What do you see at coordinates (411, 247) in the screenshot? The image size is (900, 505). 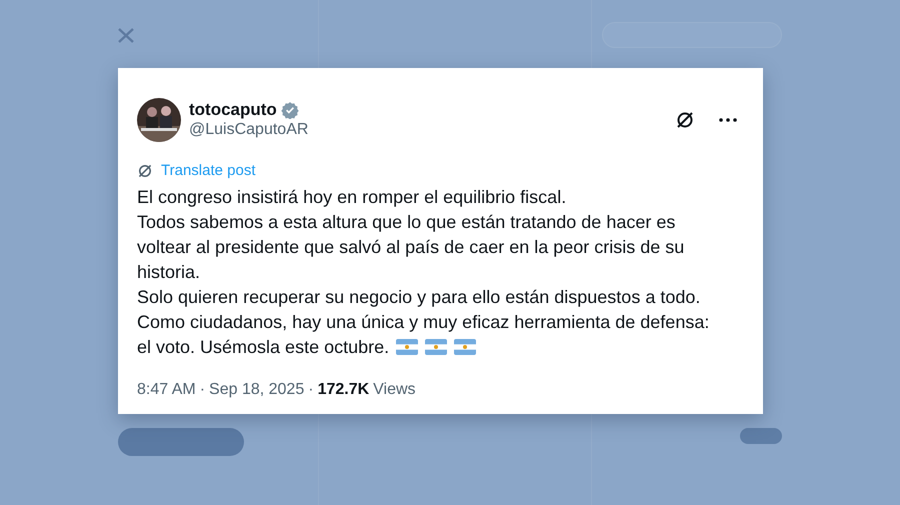 I see `post-text: Todos sabemos a esta altura que lo que están tratando de hacer es voltear al presidente que salvó al país de caer en la peor crisis de su historia.` at bounding box center [411, 247].